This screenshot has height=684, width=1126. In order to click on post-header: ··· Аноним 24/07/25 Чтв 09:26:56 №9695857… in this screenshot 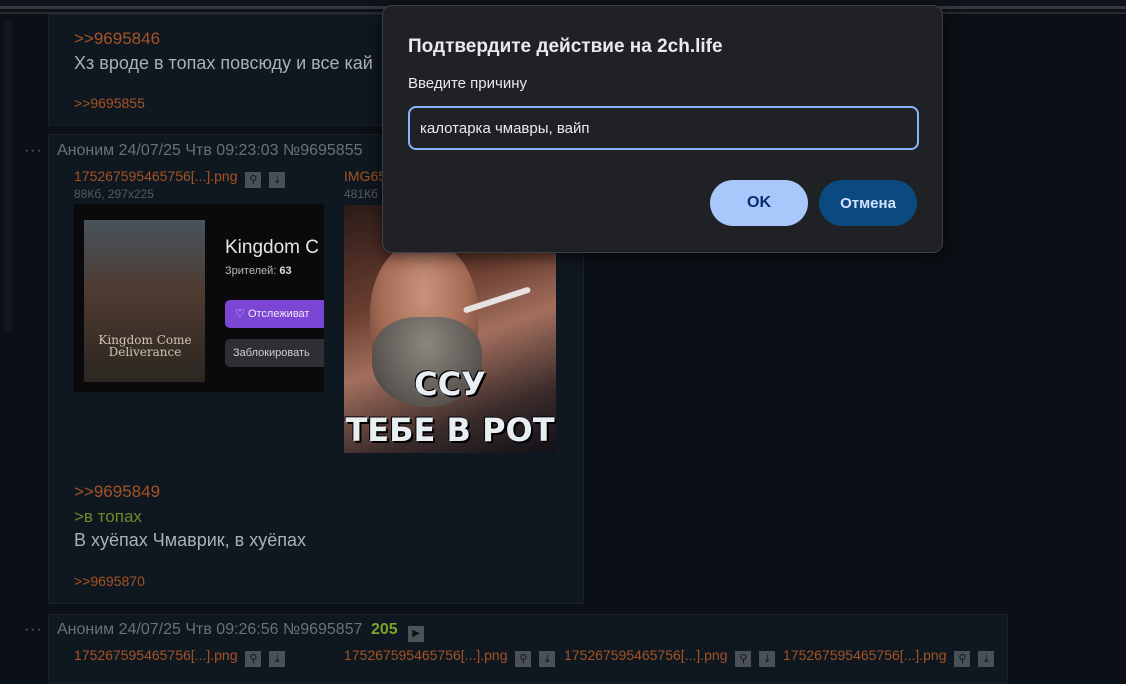, I will do `click(224, 631)`.